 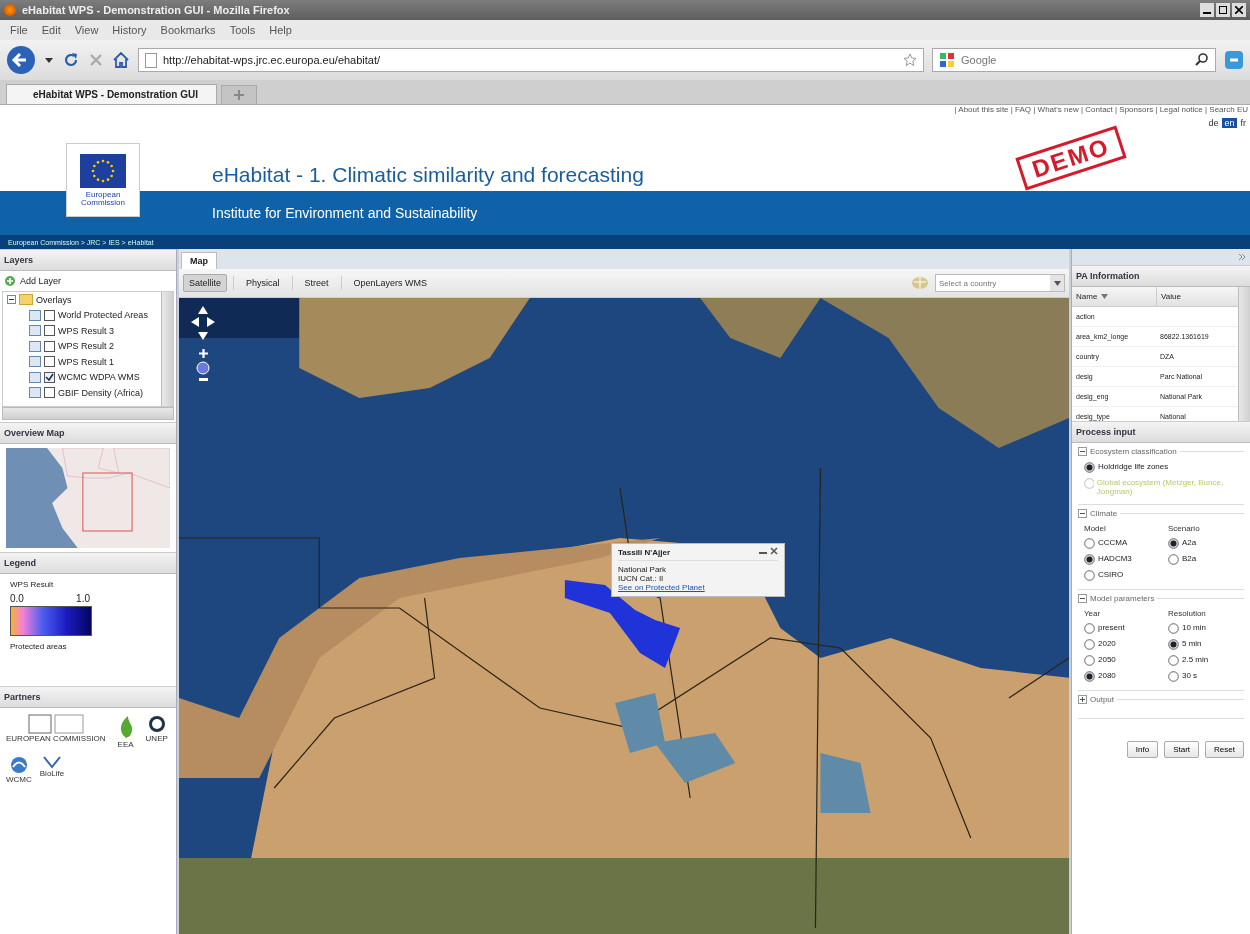 I want to click on tree-item: WPS Result 3, so click(x=86, y=330).